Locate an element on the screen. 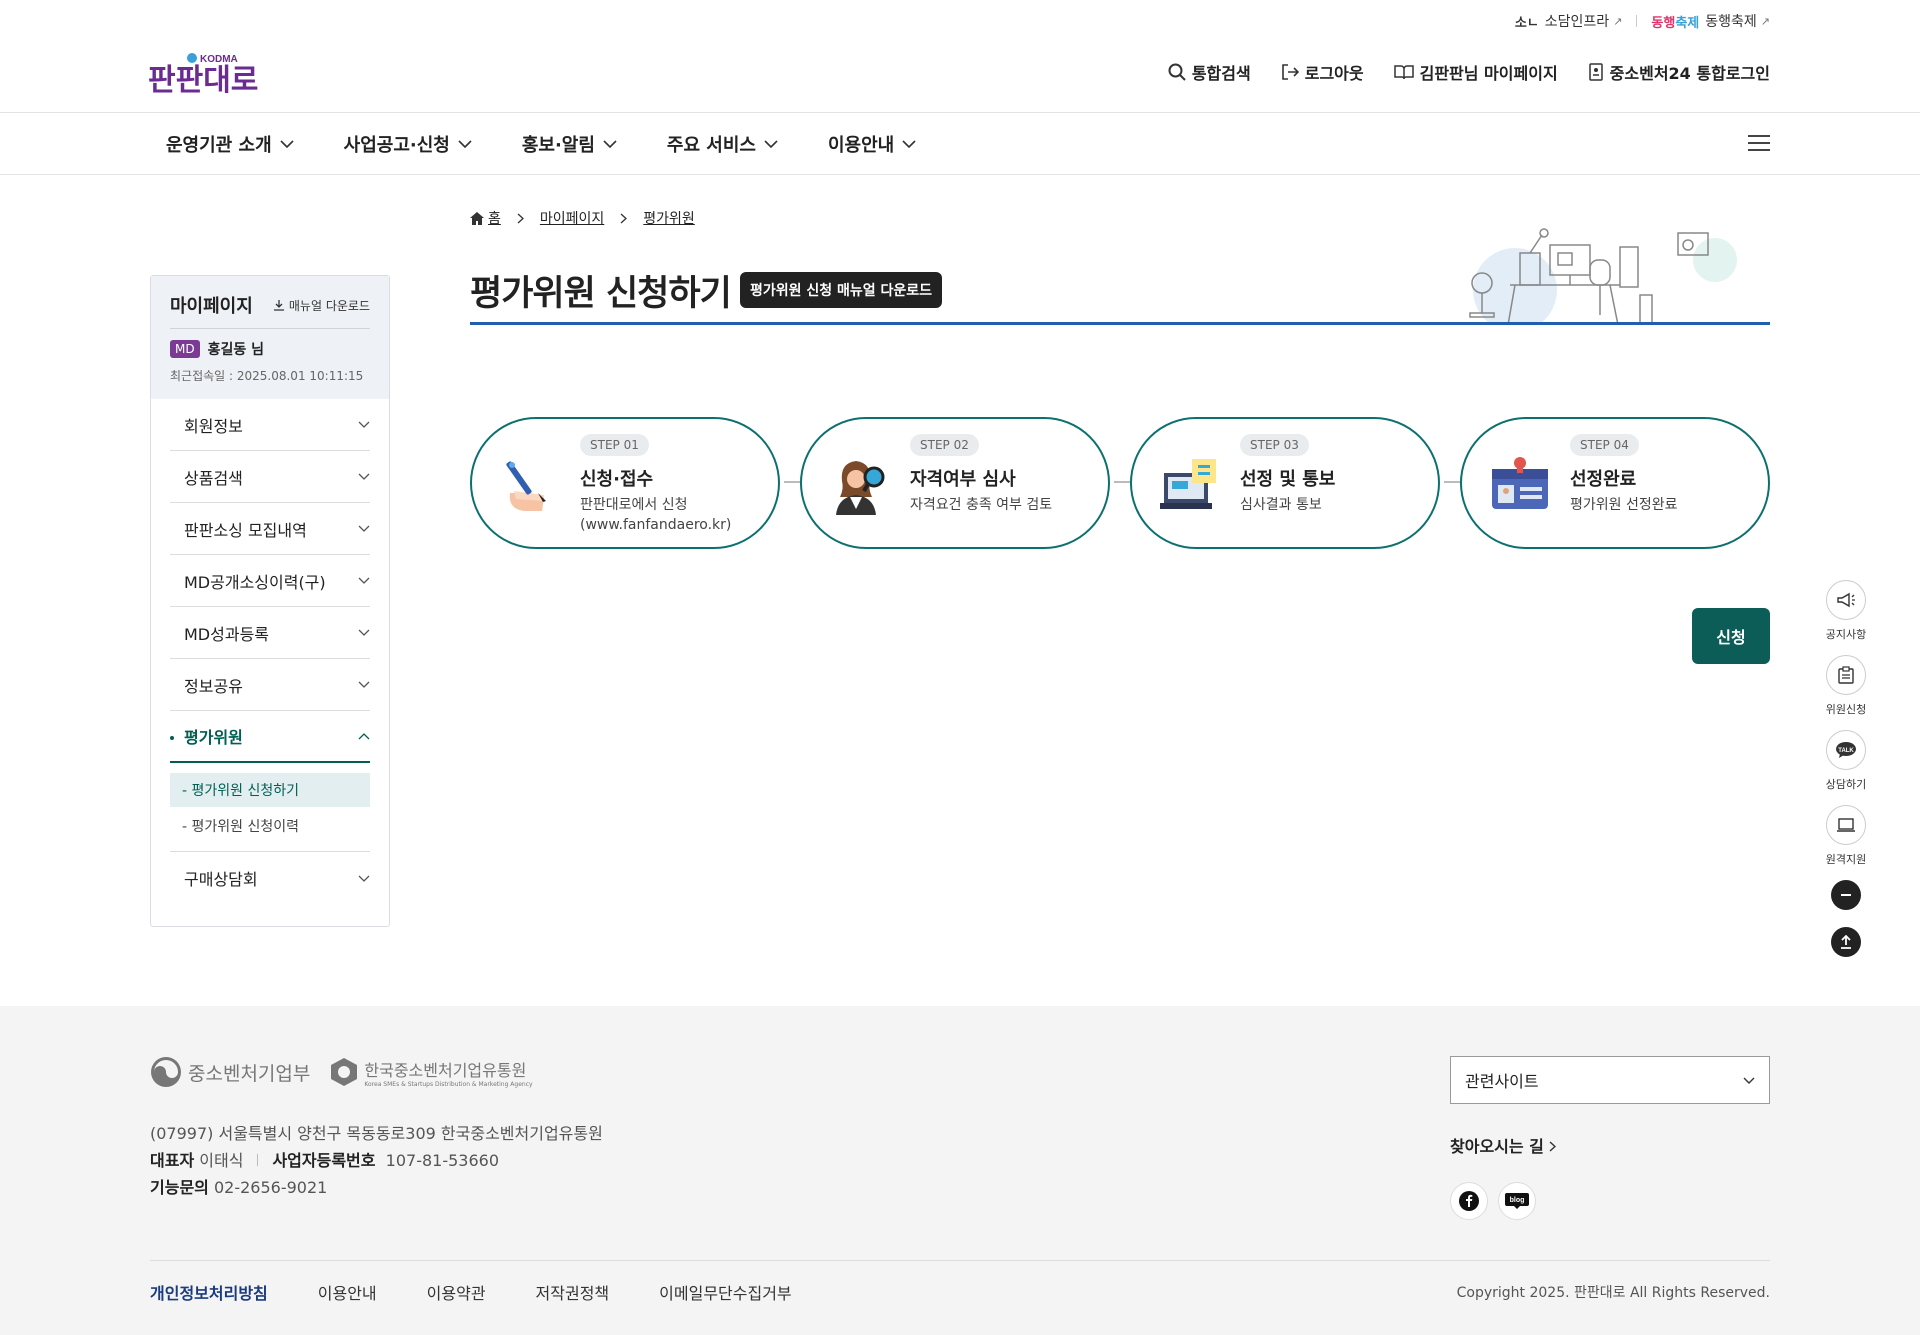 Image resolution: width=1920 pixels, height=1335 pixels. manual-download-button: 평가위원 신청 매뉴얼 다운로드 is located at coordinates (841, 290).